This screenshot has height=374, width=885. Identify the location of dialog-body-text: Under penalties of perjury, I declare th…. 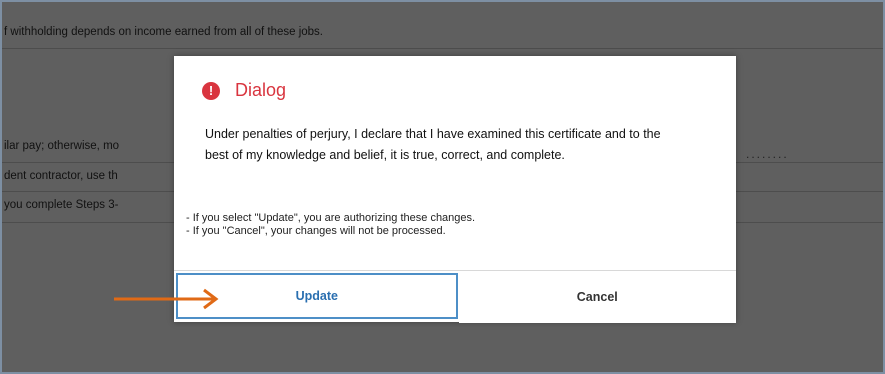
(433, 144).